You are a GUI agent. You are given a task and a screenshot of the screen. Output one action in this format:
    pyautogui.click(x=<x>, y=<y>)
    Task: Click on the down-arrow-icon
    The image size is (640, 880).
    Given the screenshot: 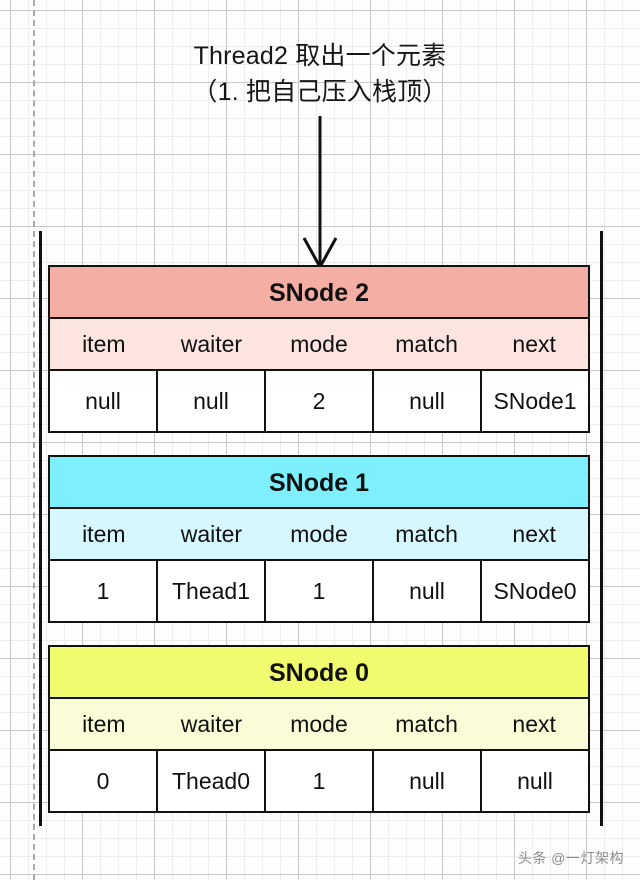 What is the action you would take?
    pyautogui.click(x=320, y=193)
    